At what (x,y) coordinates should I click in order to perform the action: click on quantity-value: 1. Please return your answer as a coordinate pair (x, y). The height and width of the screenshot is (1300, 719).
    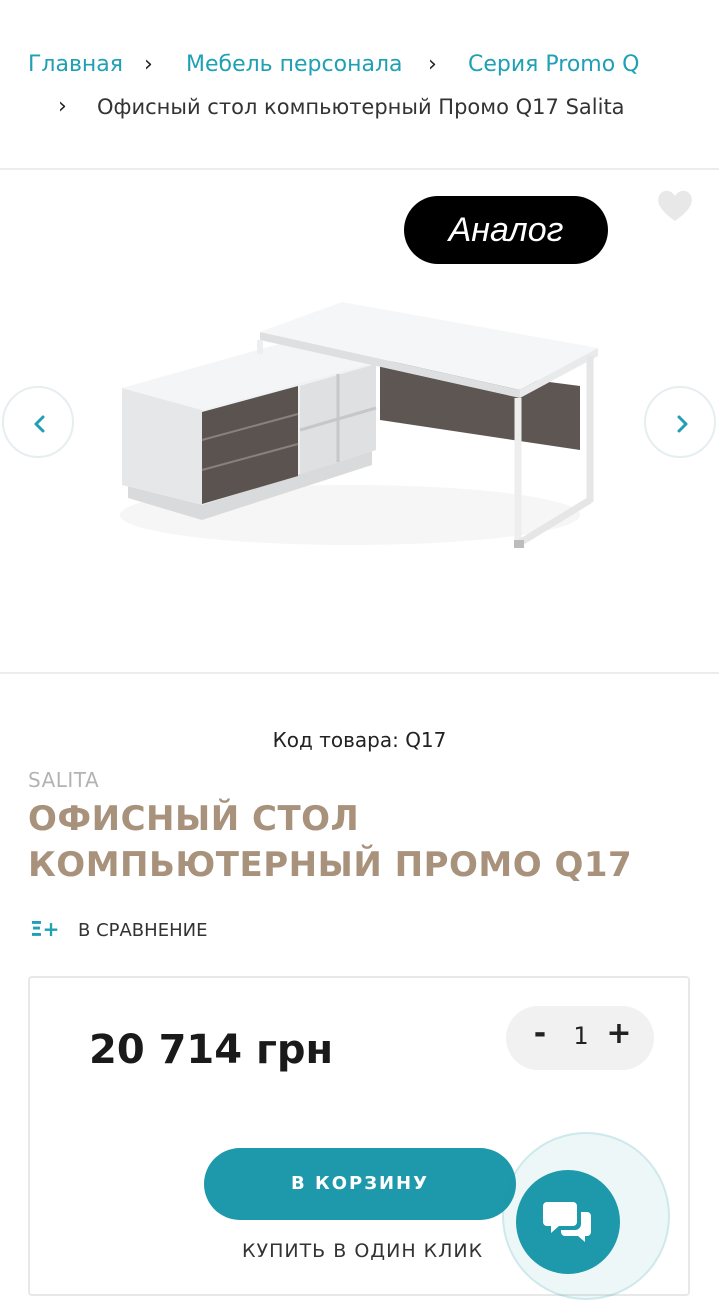
    Looking at the image, I should click on (581, 1036).